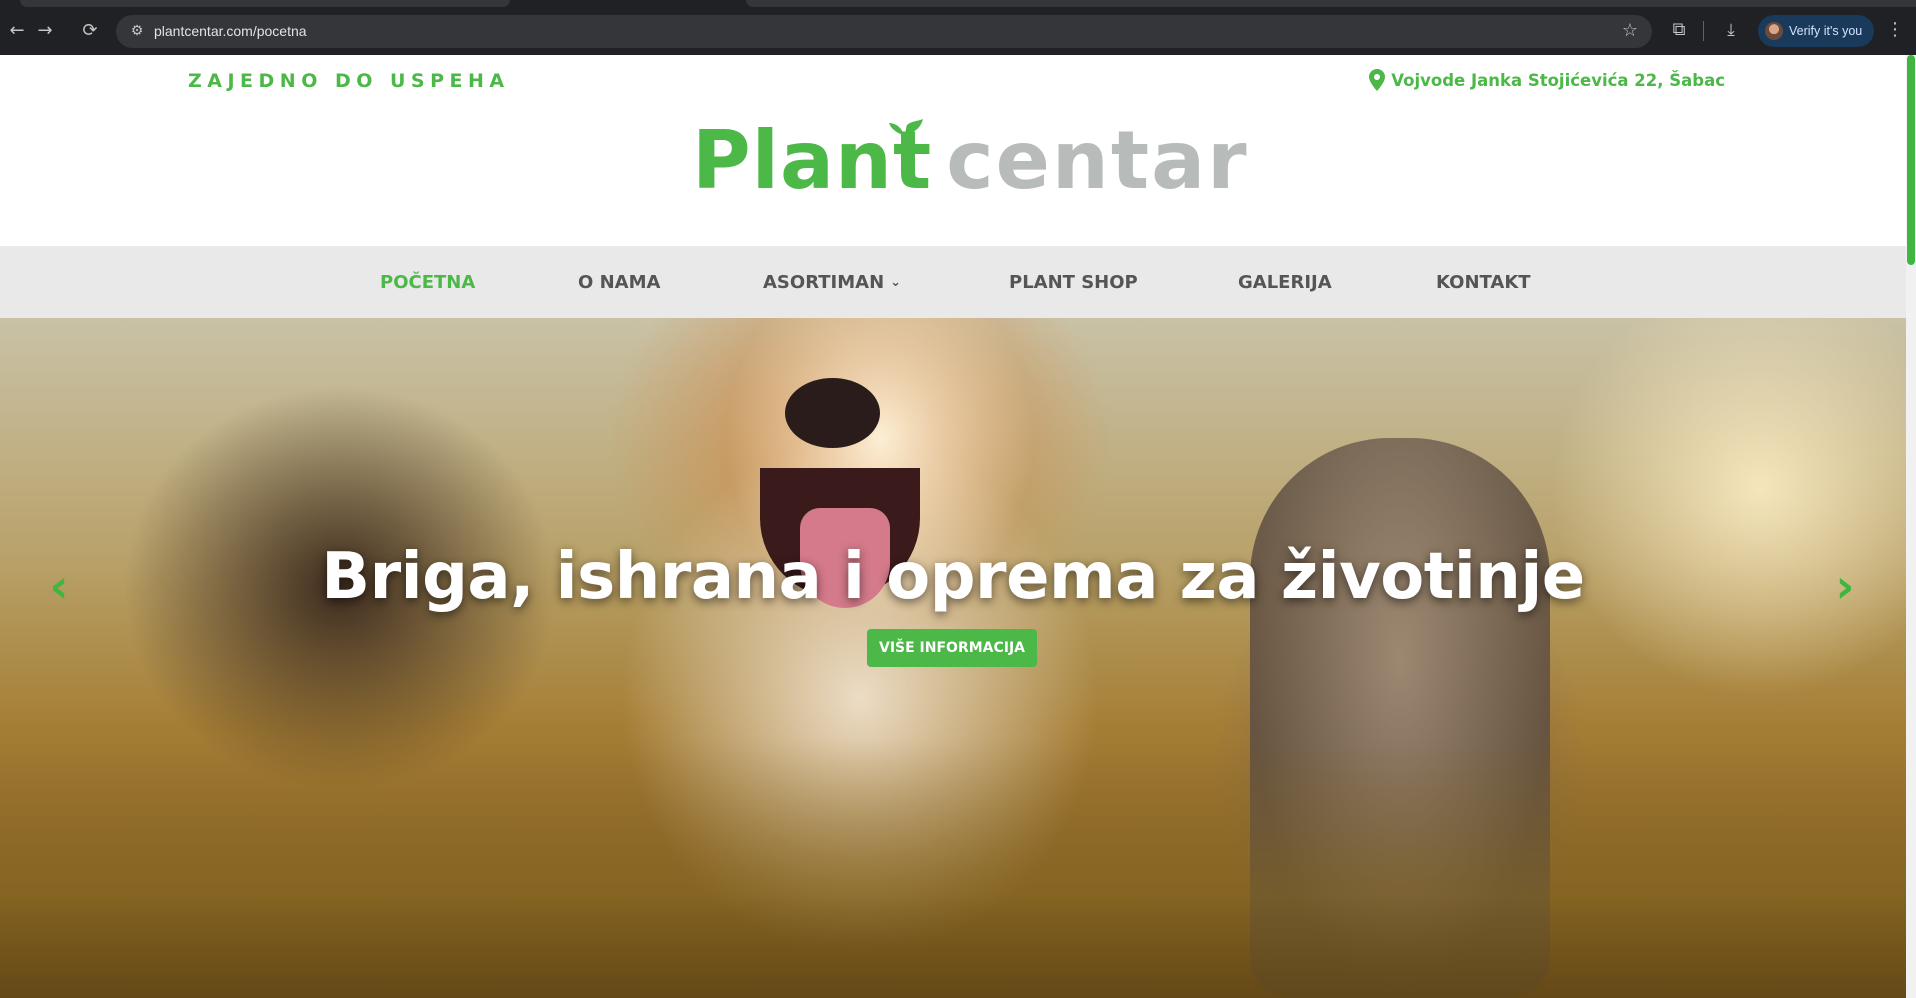  What do you see at coordinates (265, 3) in the screenshot?
I see `browser-tab` at bounding box center [265, 3].